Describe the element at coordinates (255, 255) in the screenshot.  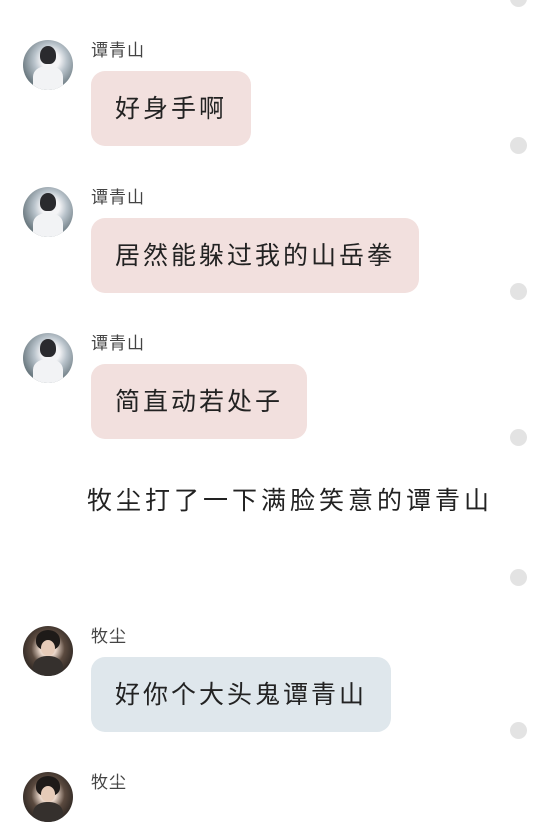
I see `message-bubble: 居然能躲过我的山岳拳` at that location.